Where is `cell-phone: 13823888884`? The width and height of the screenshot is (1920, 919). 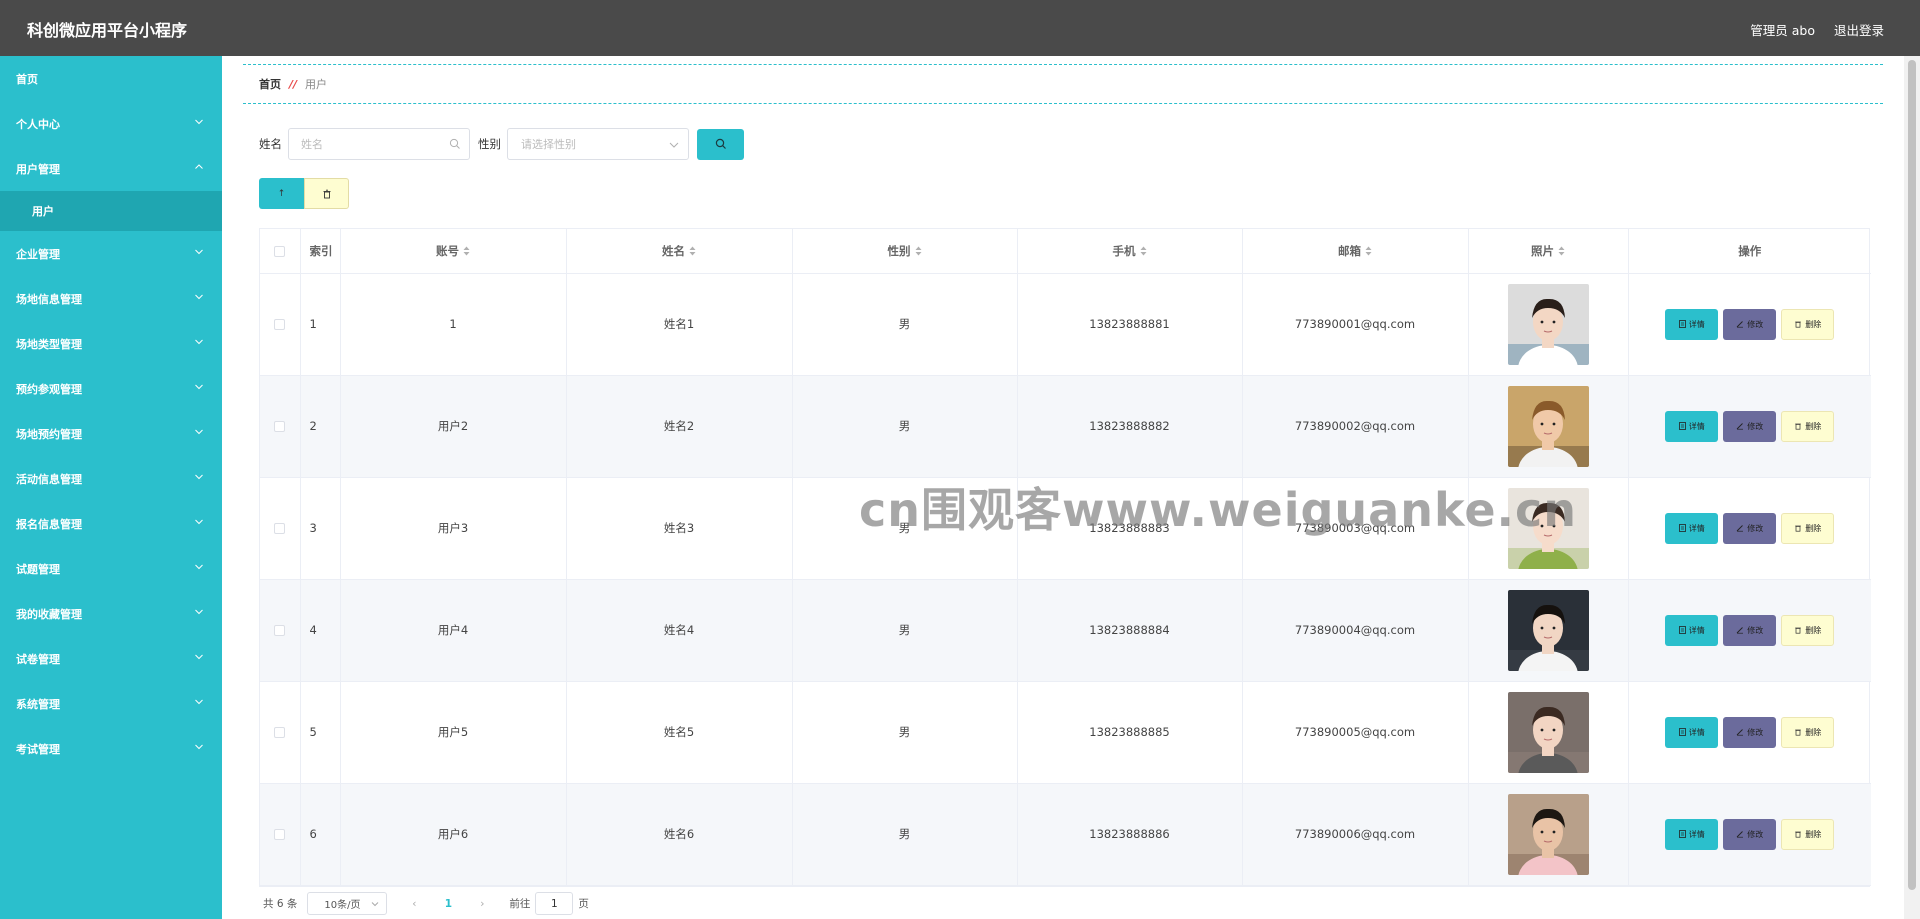 cell-phone: 13823888884 is located at coordinates (1130, 630).